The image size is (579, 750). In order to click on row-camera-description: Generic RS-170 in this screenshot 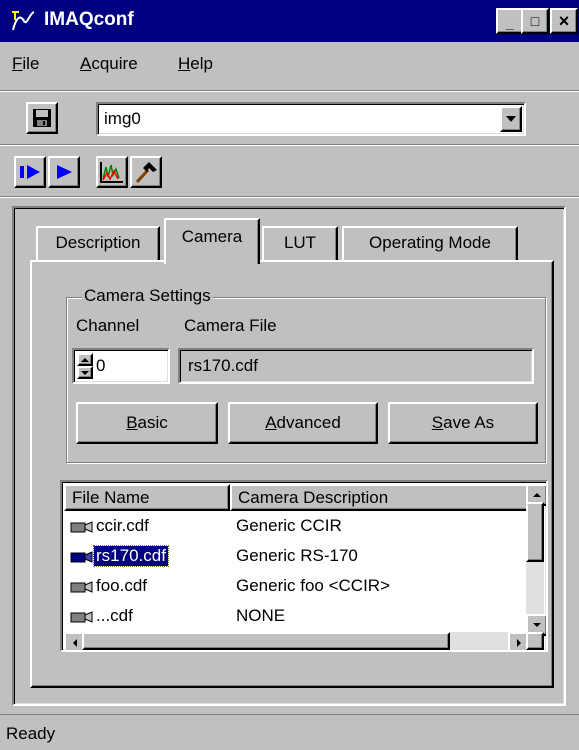, I will do `click(297, 555)`.